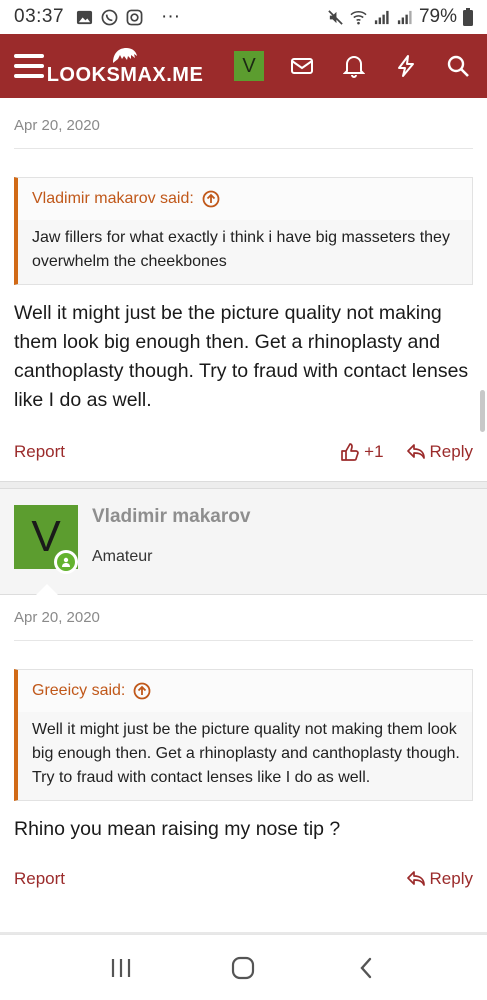  Describe the element at coordinates (482, 411) in the screenshot. I see `scrollbar-thumb` at that location.